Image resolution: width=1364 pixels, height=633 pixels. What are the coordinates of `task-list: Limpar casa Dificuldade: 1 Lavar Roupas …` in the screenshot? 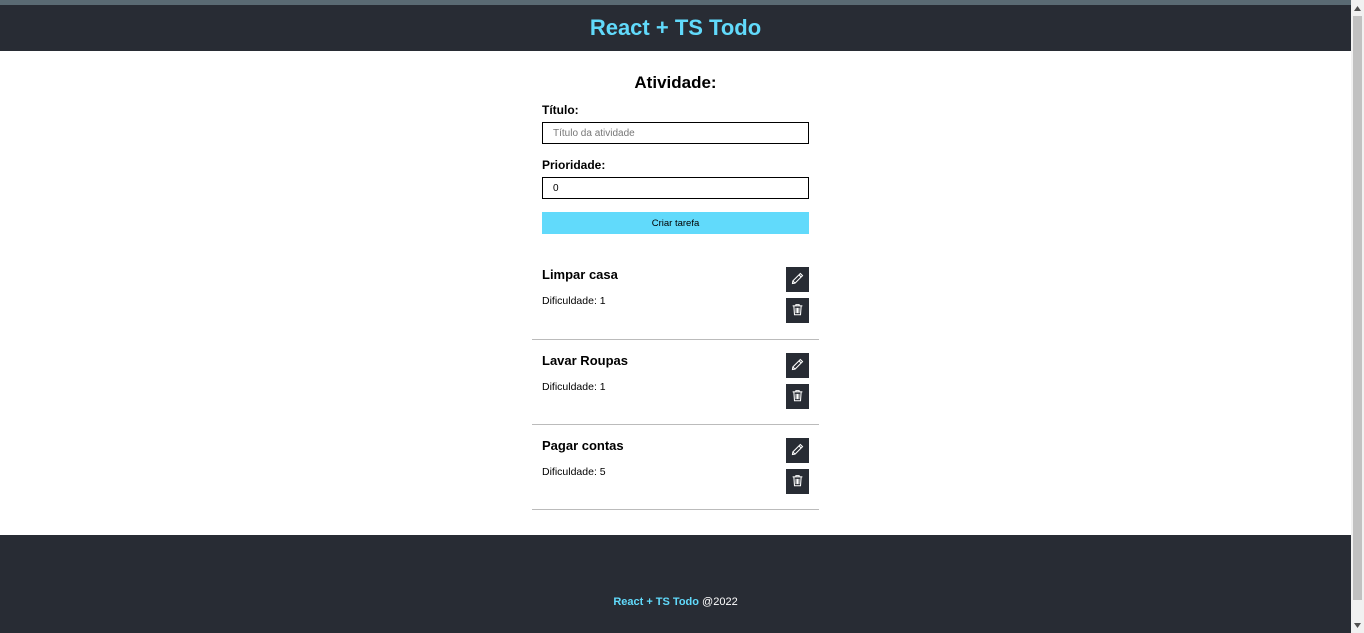 It's located at (675, 382).